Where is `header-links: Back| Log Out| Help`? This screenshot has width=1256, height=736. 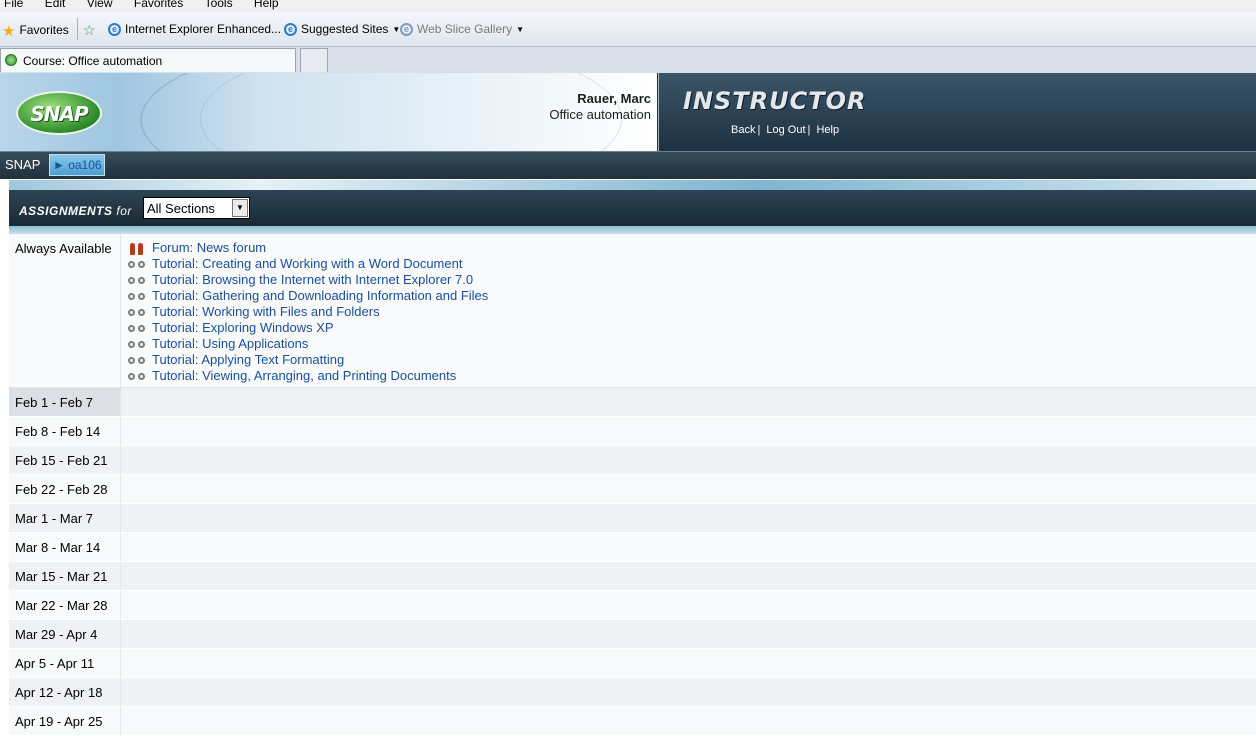
header-links: Back| Log Out| Help is located at coordinates (785, 130).